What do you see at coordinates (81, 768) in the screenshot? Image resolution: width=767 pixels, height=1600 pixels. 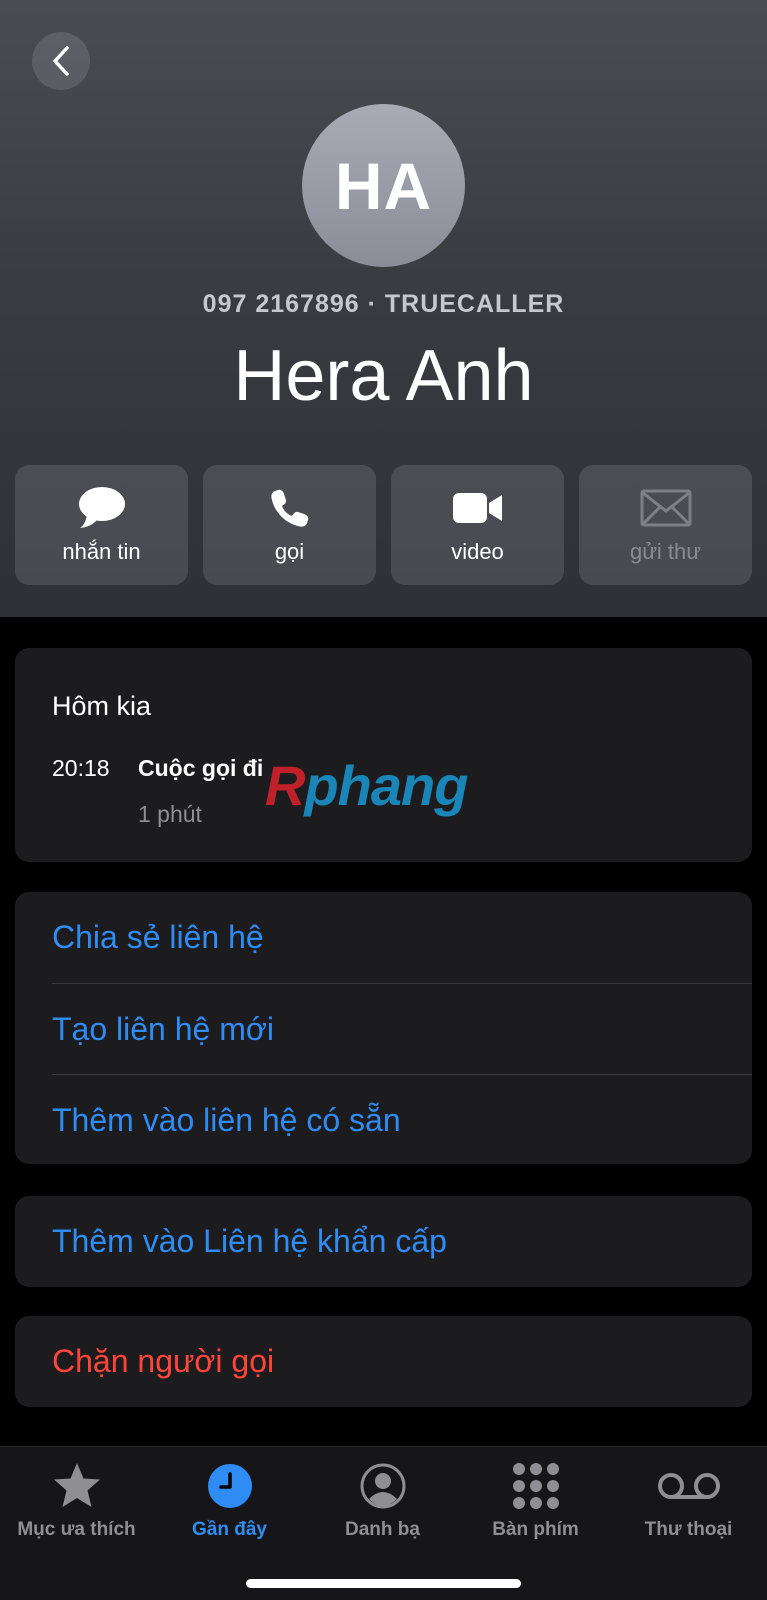 I see `call-time: 20:18` at bounding box center [81, 768].